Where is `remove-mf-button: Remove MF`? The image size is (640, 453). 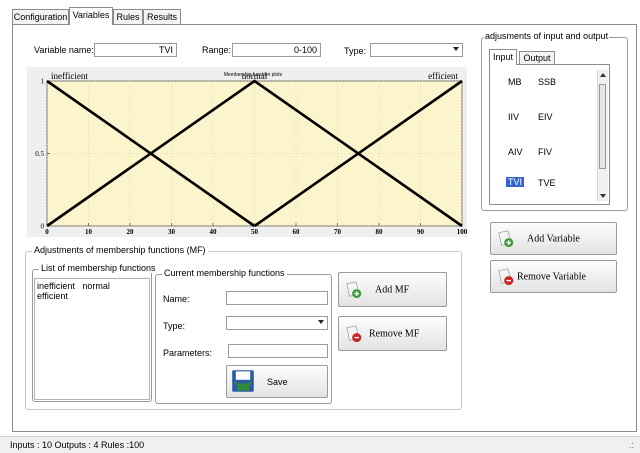 remove-mf-button: Remove MF is located at coordinates (392, 333).